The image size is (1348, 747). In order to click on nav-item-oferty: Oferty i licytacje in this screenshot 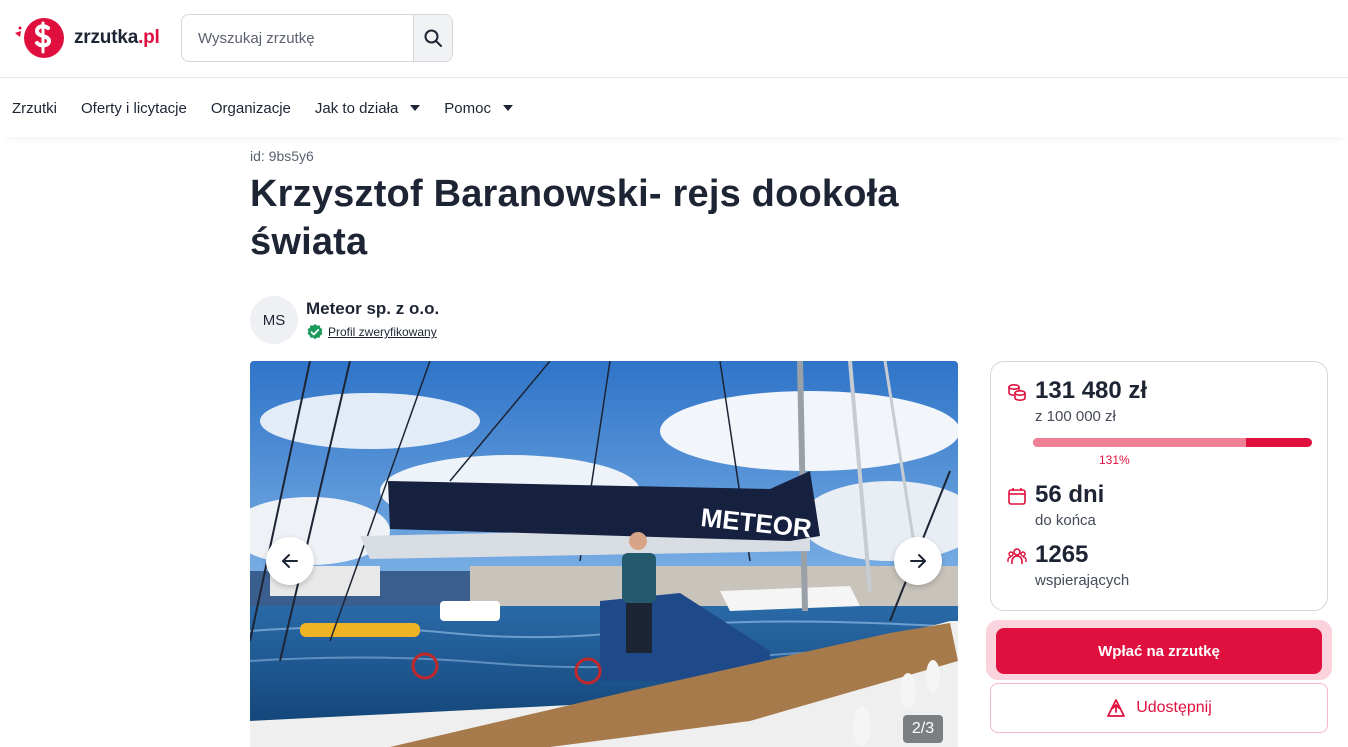, I will do `click(134, 108)`.